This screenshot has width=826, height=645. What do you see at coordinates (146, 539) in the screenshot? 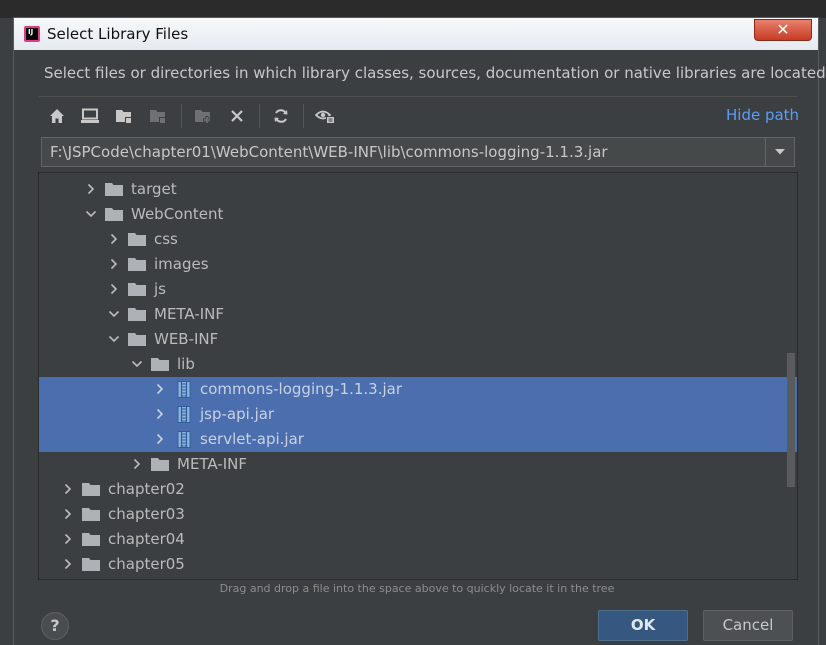
I see `tree-row-label: chapter04` at bounding box center [146, 539].